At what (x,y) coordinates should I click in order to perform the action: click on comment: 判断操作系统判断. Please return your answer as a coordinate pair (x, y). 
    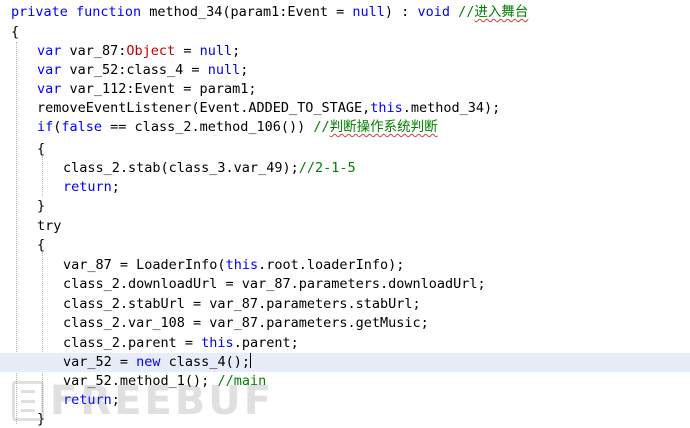
    Looking at the image, I should click on (383, 127).